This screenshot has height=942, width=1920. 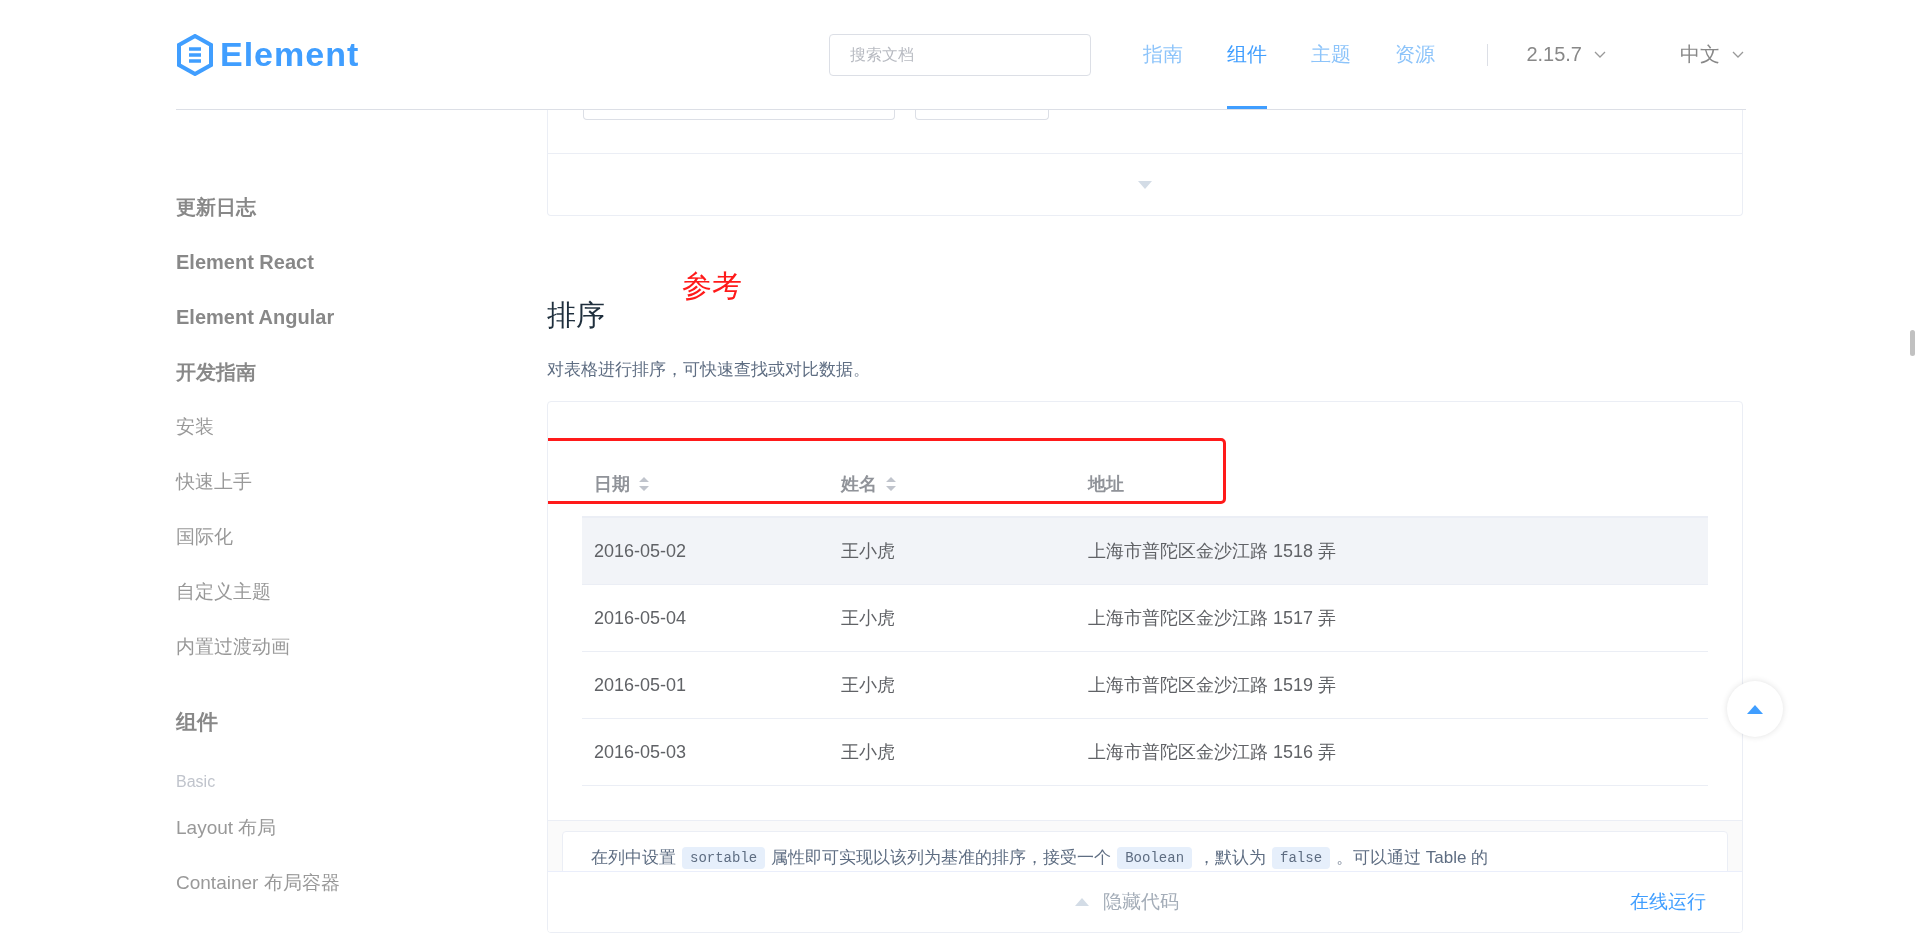 What do you see at coordinates (196, 782) in the screenshot?
I see `category-caption: Basic` at bounding box center [196, 782].